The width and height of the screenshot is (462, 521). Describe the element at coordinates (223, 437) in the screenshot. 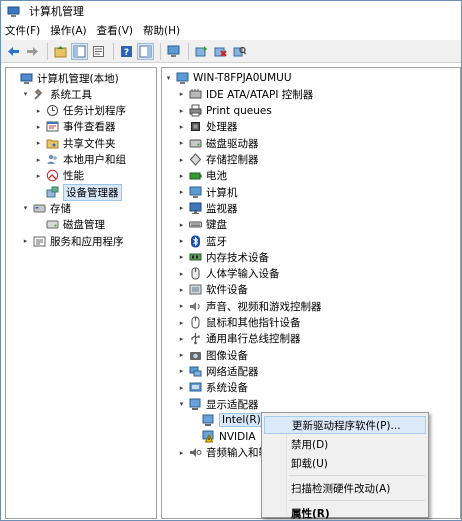

I see `device-node: NVIDIA` at that location.